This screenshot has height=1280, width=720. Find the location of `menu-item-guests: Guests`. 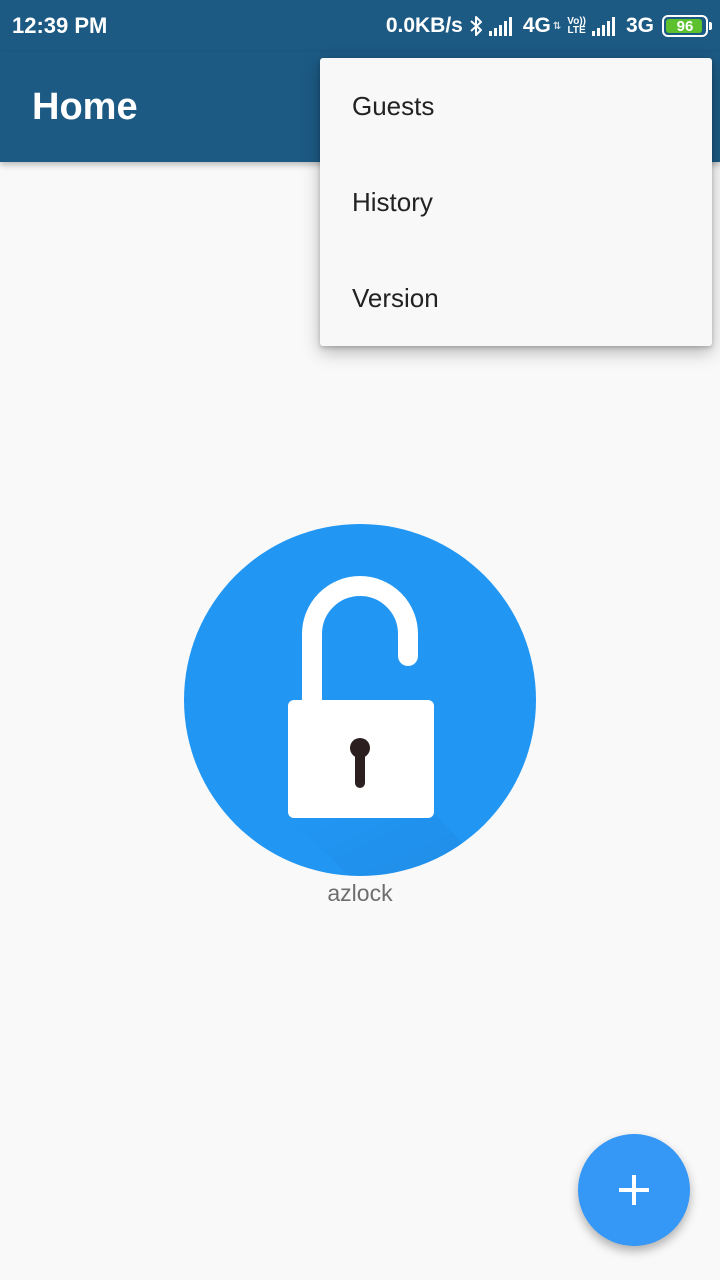

menu-item-guests: Guests is located at coordinates (516, 106).